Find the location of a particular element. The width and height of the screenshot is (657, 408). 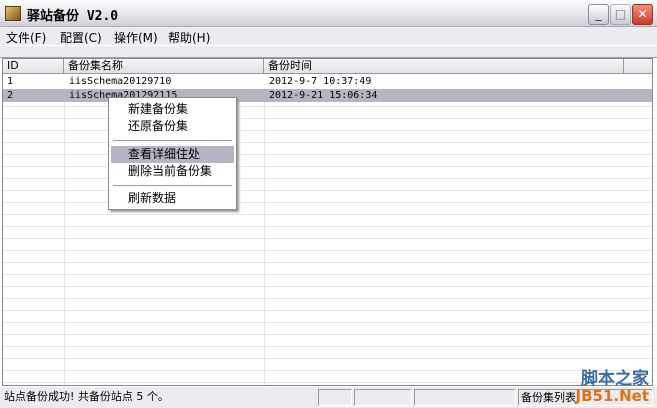

column-header-name: 备份集名称 is located at coordinates (164, 66).